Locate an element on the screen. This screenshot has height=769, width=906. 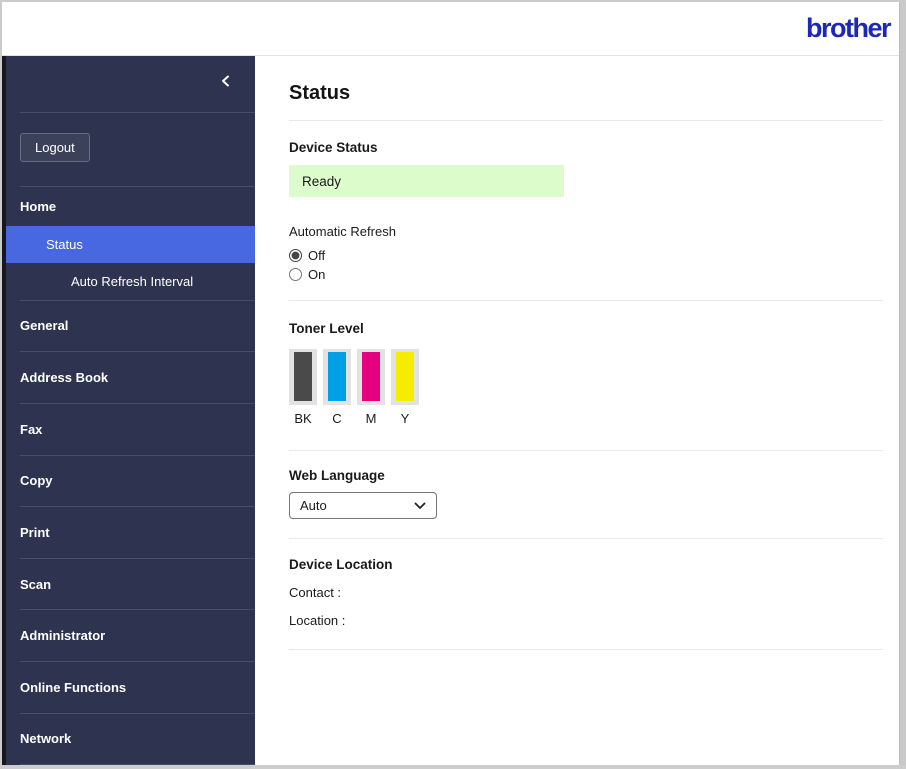
automatic-refresh-options: Off On is located at coordinates (586, 265).